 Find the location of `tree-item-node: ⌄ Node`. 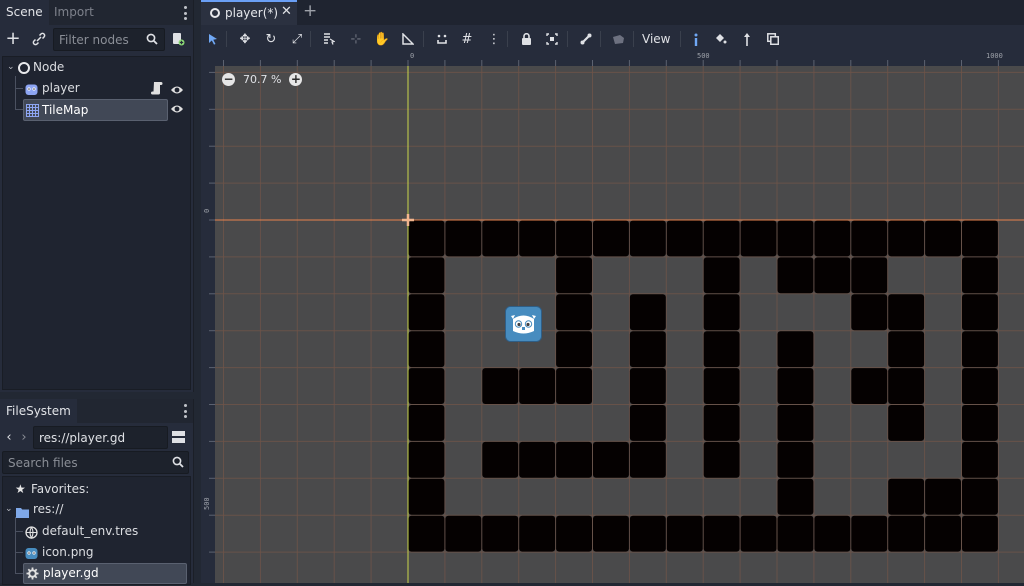

tree-item-node: ⌄ Node is located at coordinates (96, 67).